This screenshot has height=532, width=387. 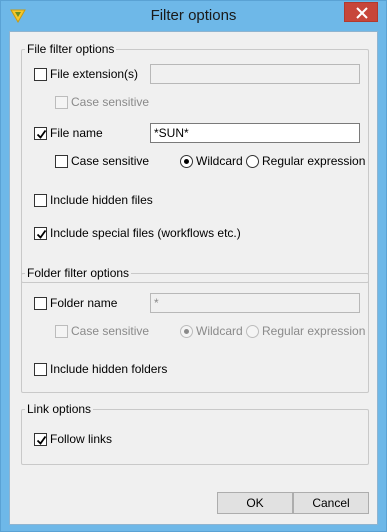 What do you see at coordinates (110, 102) in the screenshot?
I see `extension-case-sensitive-label: Case sensitive` at bounding box center [110, 102].